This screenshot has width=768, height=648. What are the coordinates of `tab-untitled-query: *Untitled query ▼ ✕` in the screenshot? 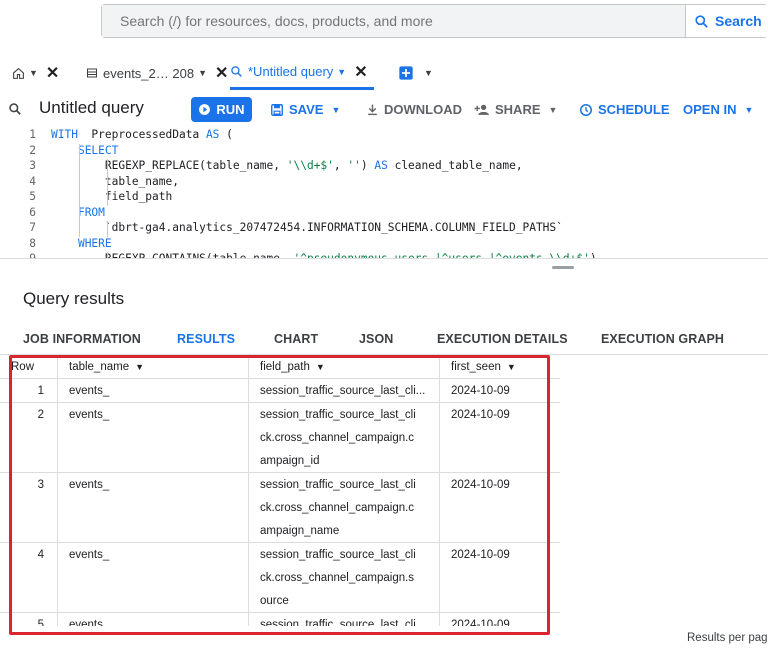 It's located at (302, 73).